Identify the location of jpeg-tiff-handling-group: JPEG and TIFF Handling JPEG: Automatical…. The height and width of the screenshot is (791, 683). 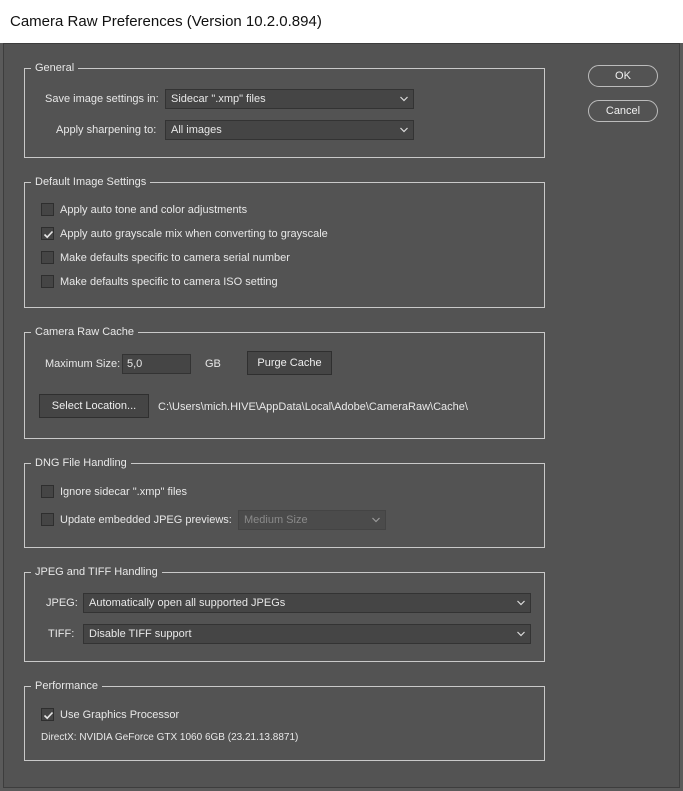
(284, 613).